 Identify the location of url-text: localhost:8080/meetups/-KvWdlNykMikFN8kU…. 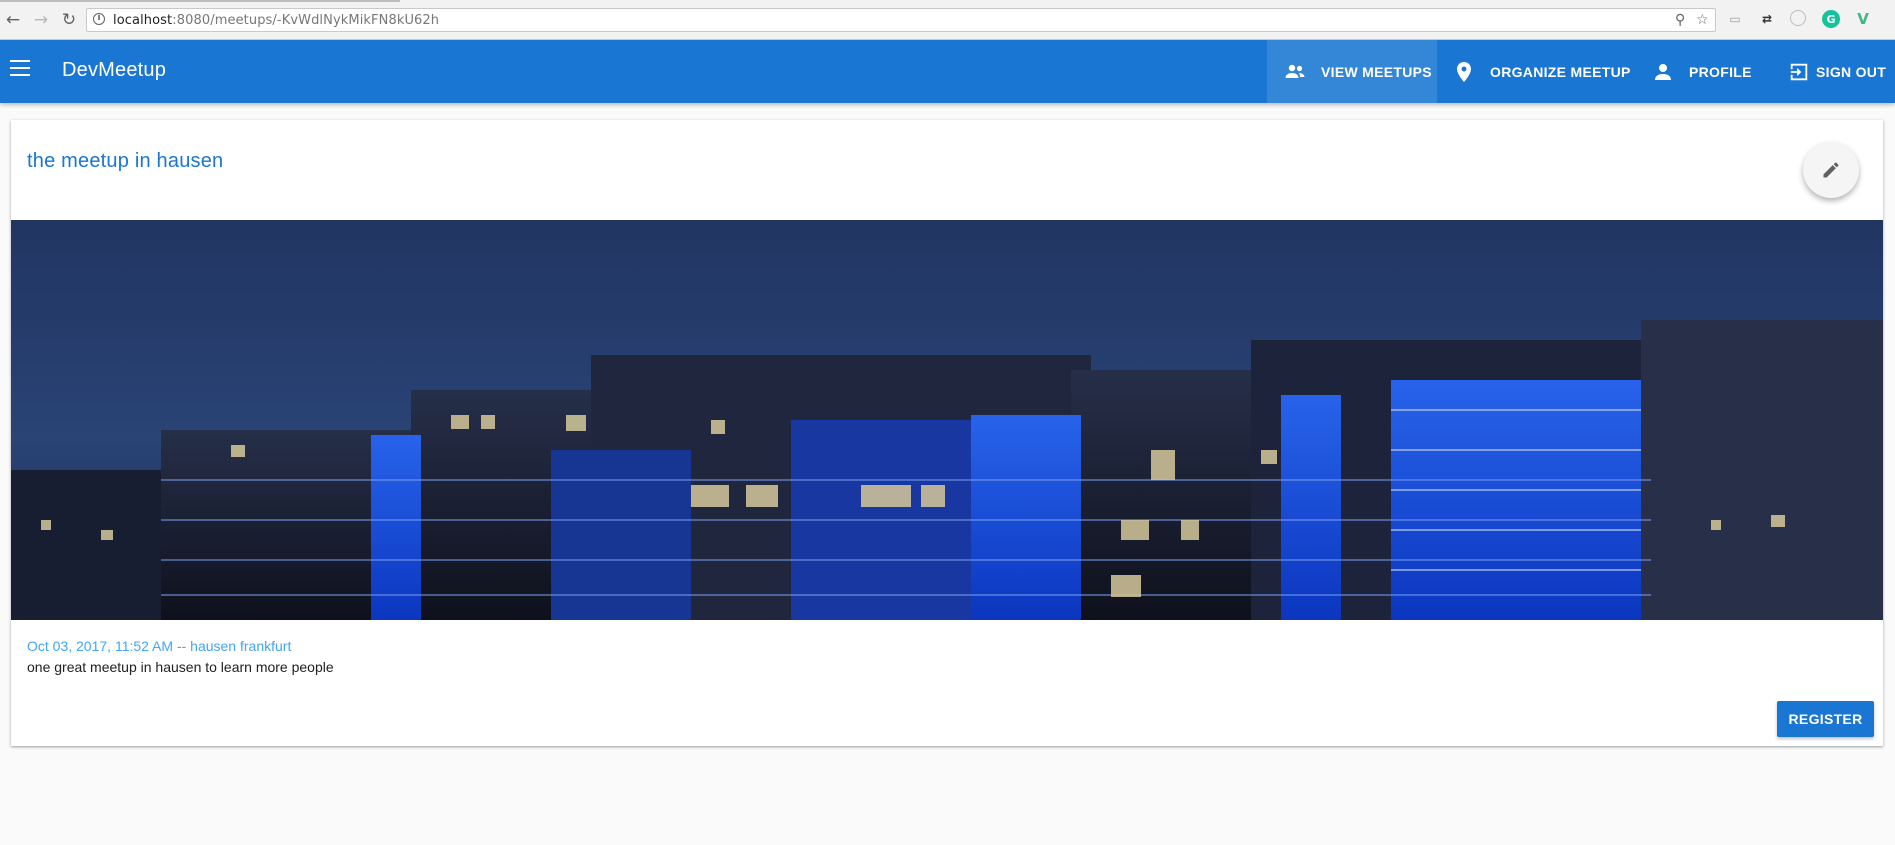
(276, 20).